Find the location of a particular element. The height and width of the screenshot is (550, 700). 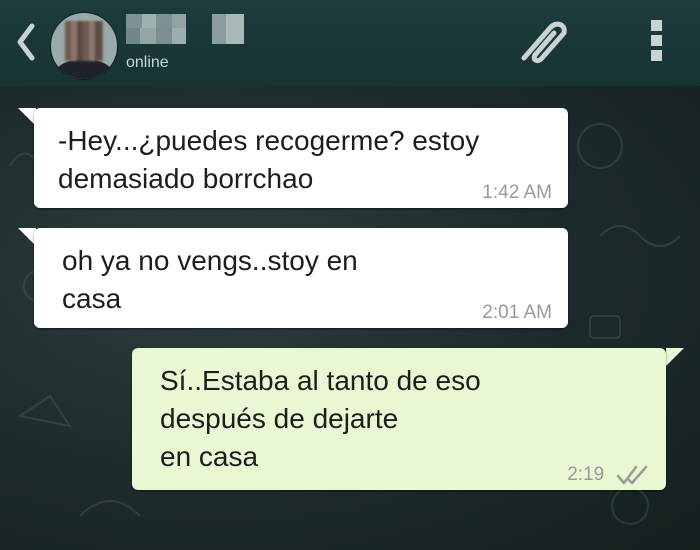

message-line: -Hey...¿puedes recogerme? estoy is located at coordinates (269, 140).